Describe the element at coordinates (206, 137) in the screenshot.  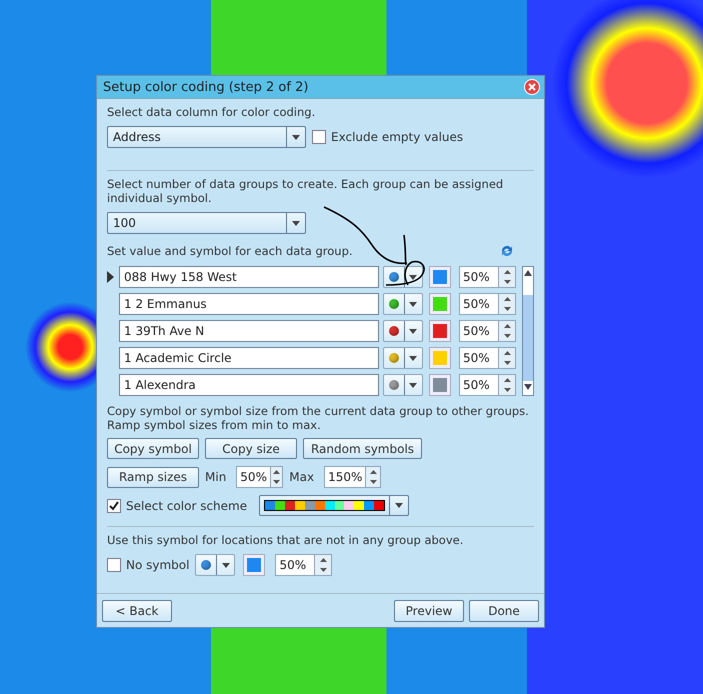
I see `column-dropdown: Address` at that location.